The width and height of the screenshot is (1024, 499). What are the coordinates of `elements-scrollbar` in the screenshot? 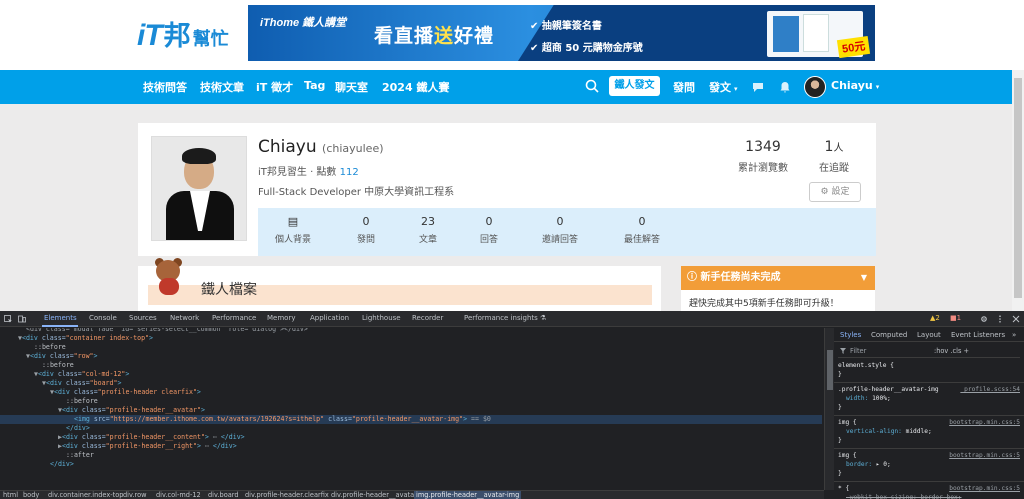 It's located at (829, 409).